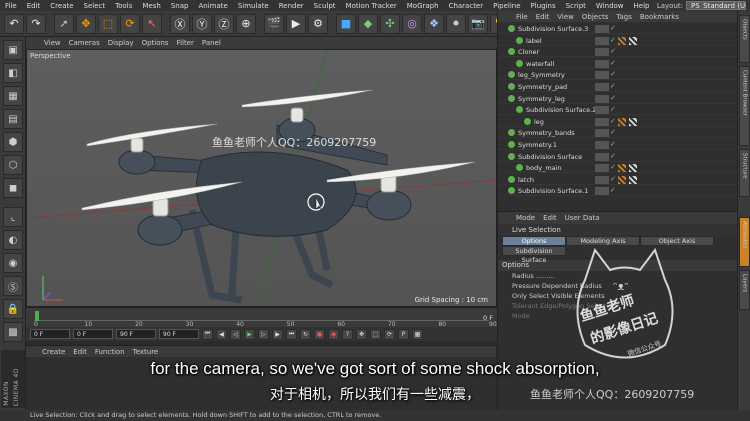 This screenshot has width=750, height=421. Describe the element at coordinates (110, 352) in the screenshot. I see `material-menu-function: Function` at that location.